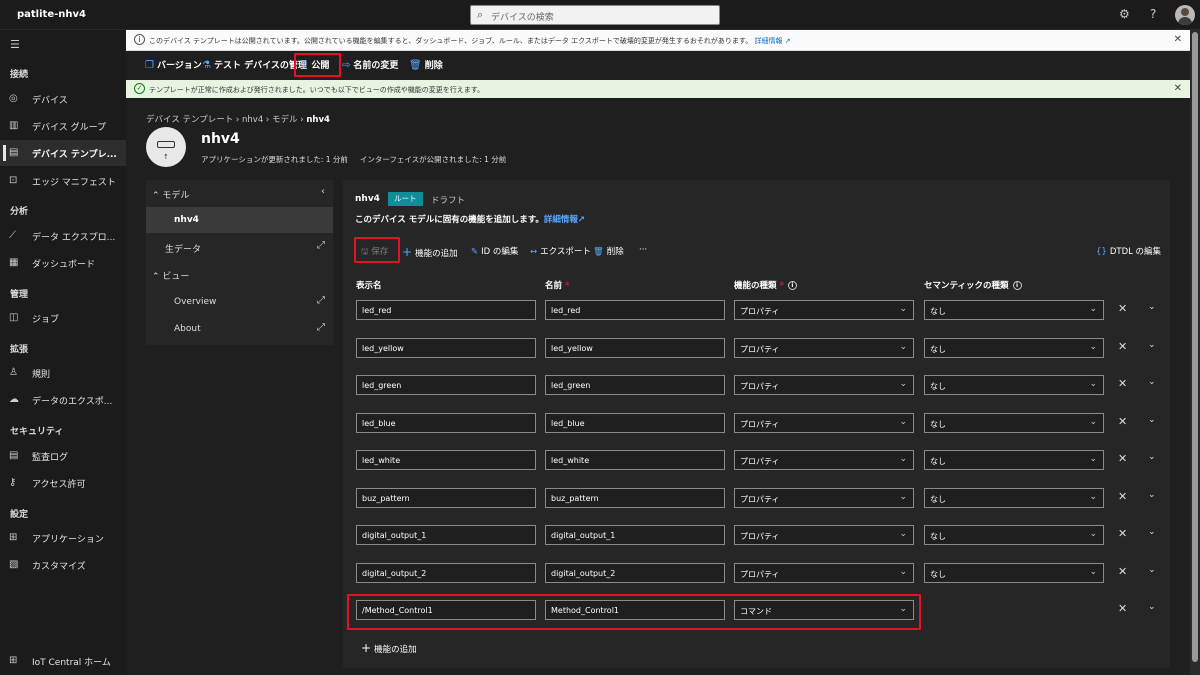 This screenshot has width=1200, height=675. I want to click on tree-item-about: About ⤢, so click(239, 329).